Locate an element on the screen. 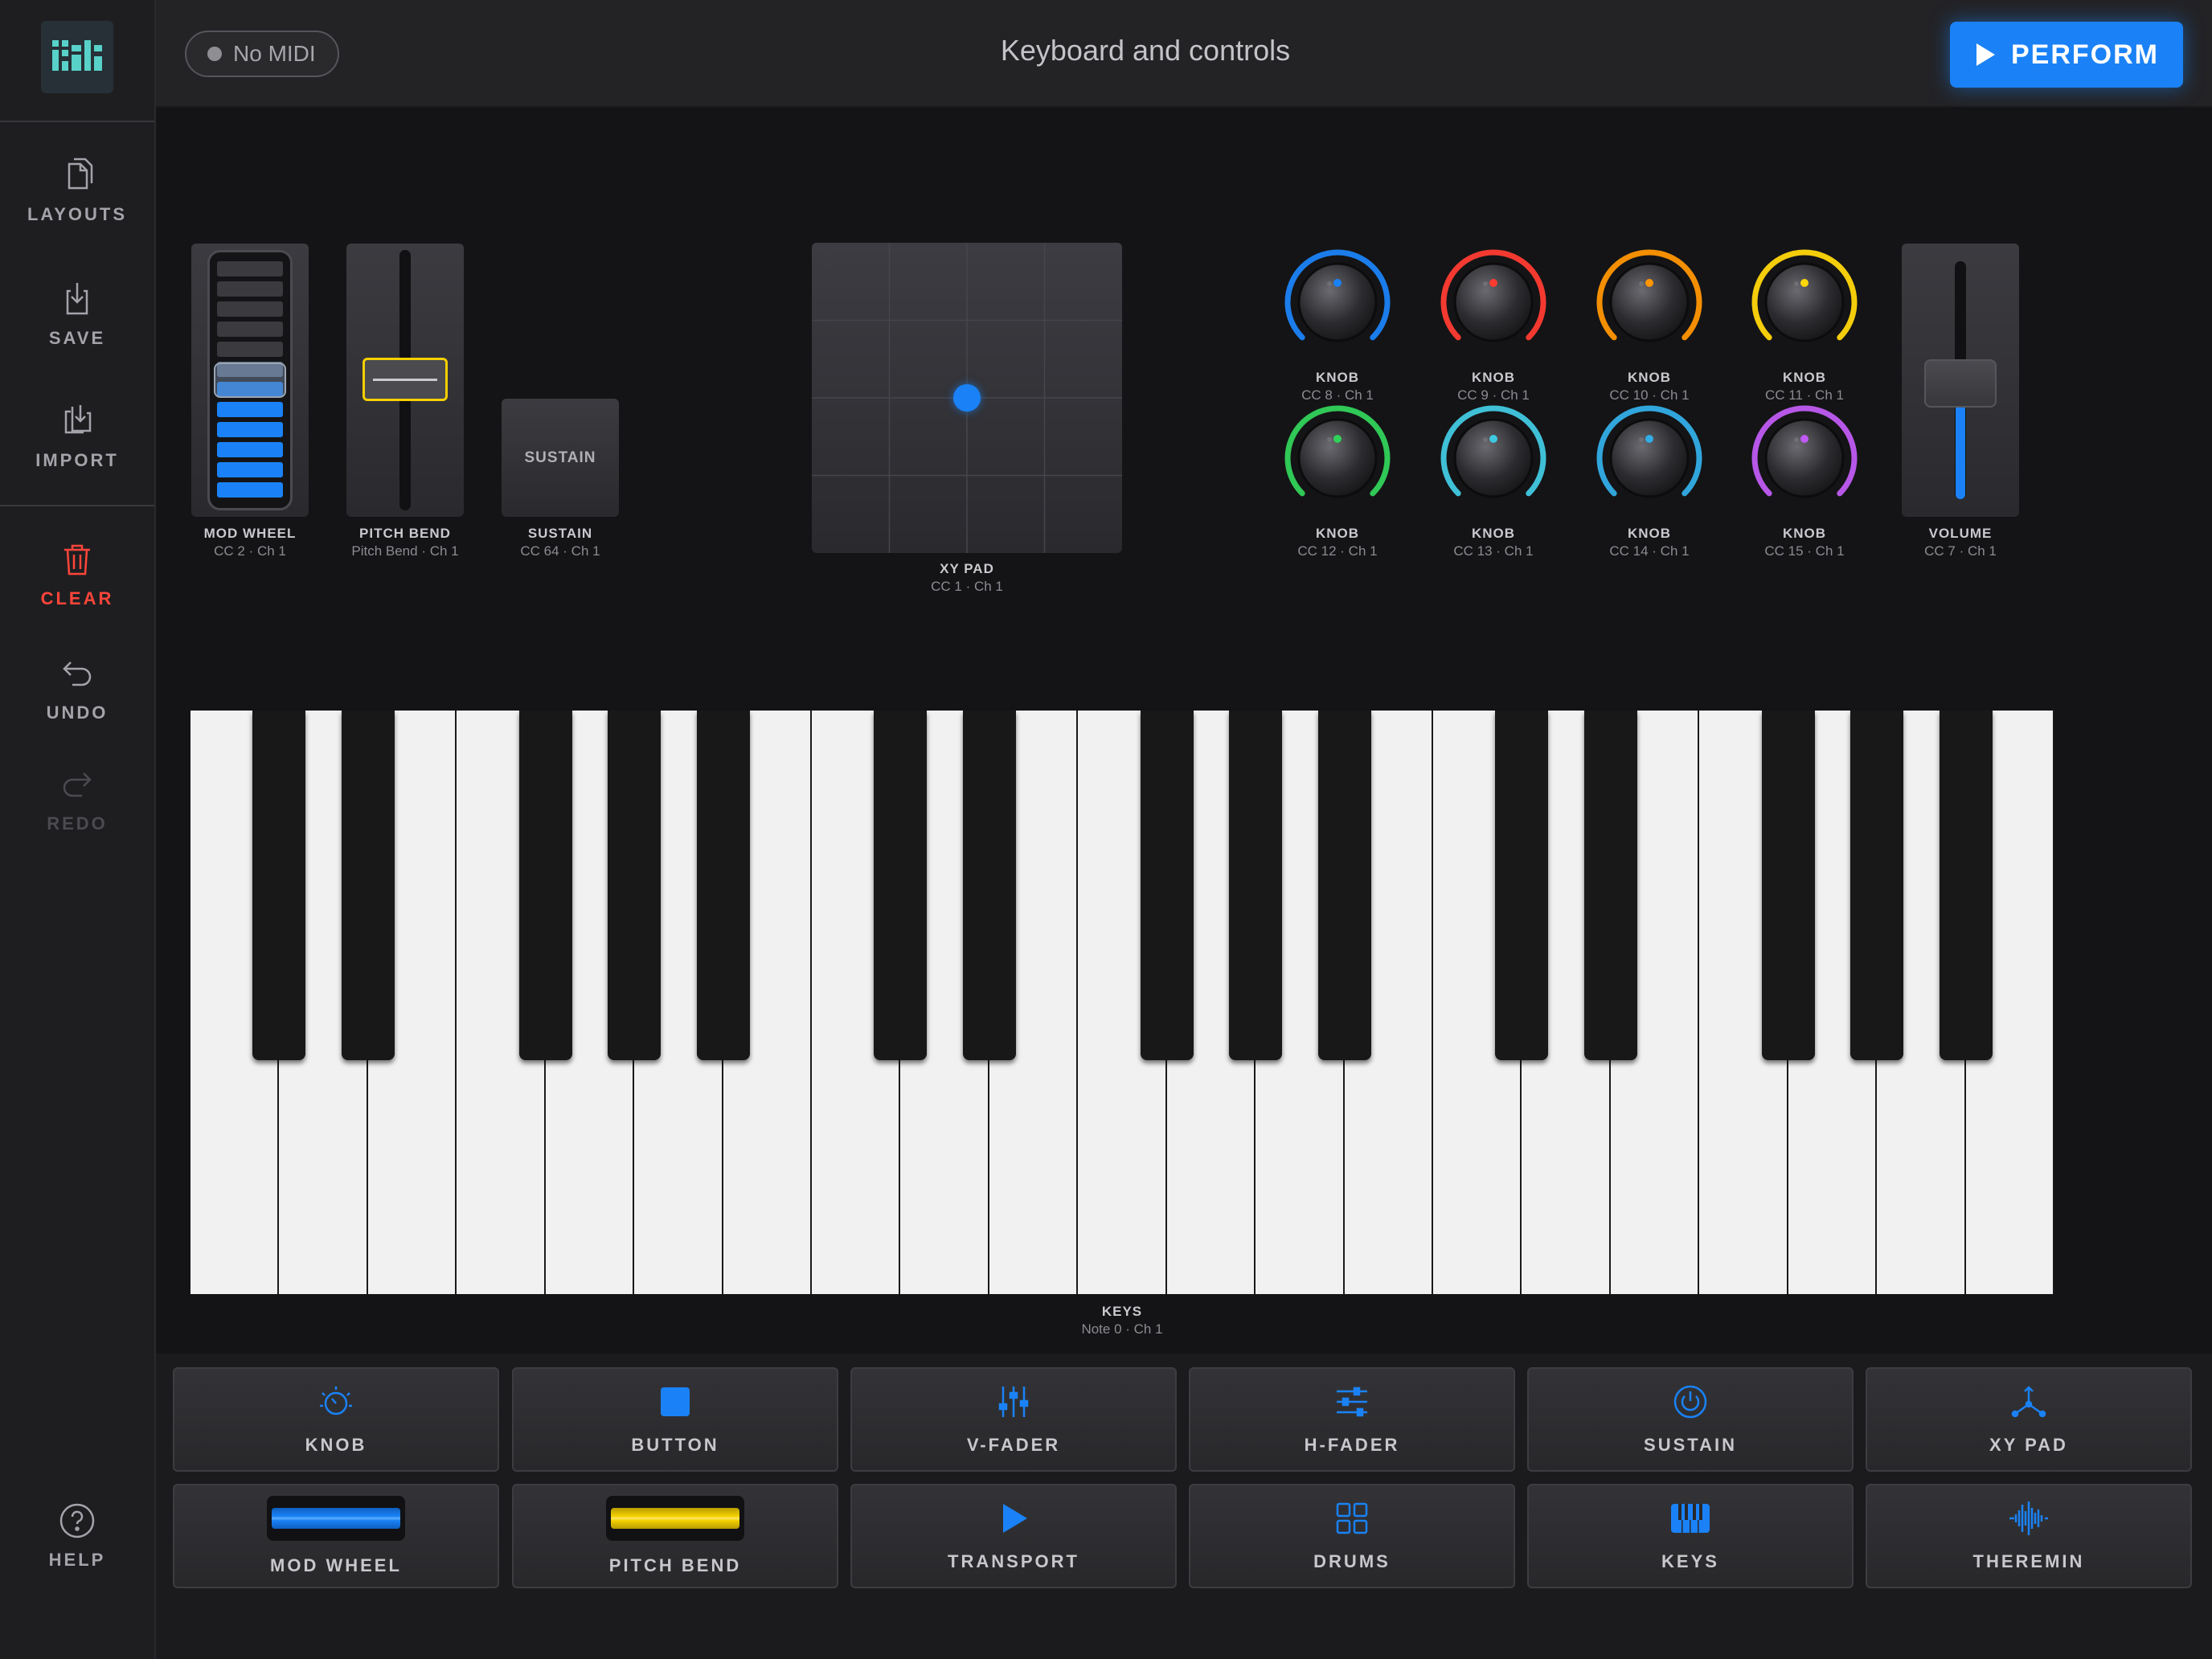  palette-label: SUSTAIN is located at coordinates (1690, 1445).